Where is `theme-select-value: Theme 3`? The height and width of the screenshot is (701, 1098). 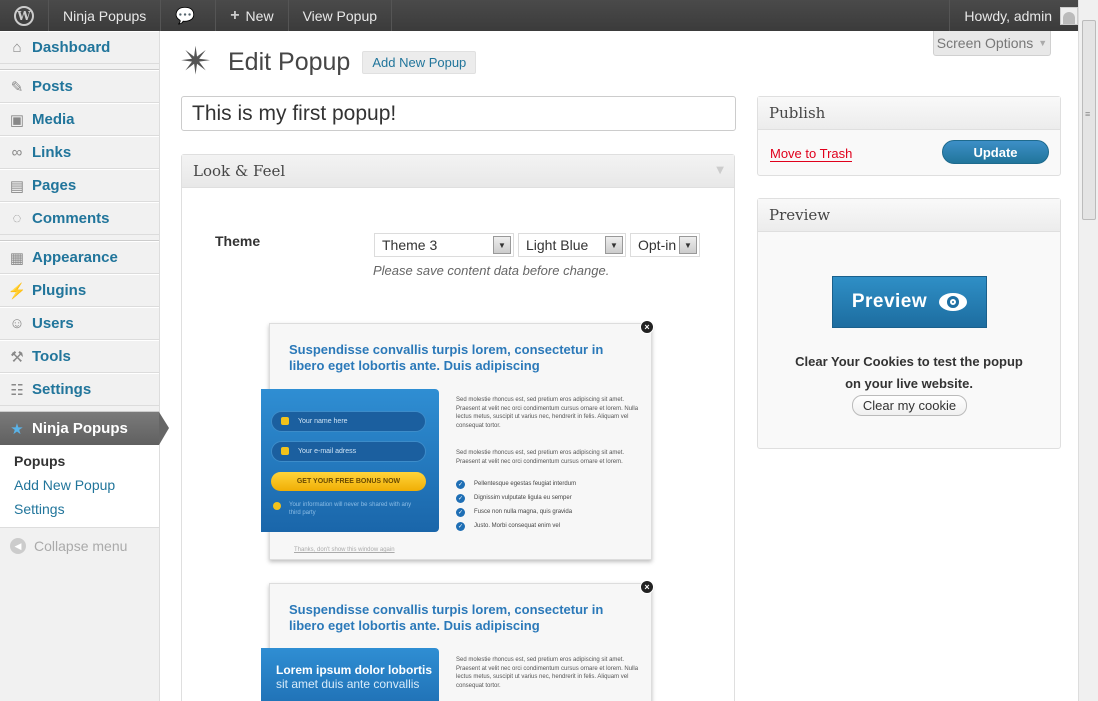
theme-select-value: Theme 3 is located at coordinates (410, 245).